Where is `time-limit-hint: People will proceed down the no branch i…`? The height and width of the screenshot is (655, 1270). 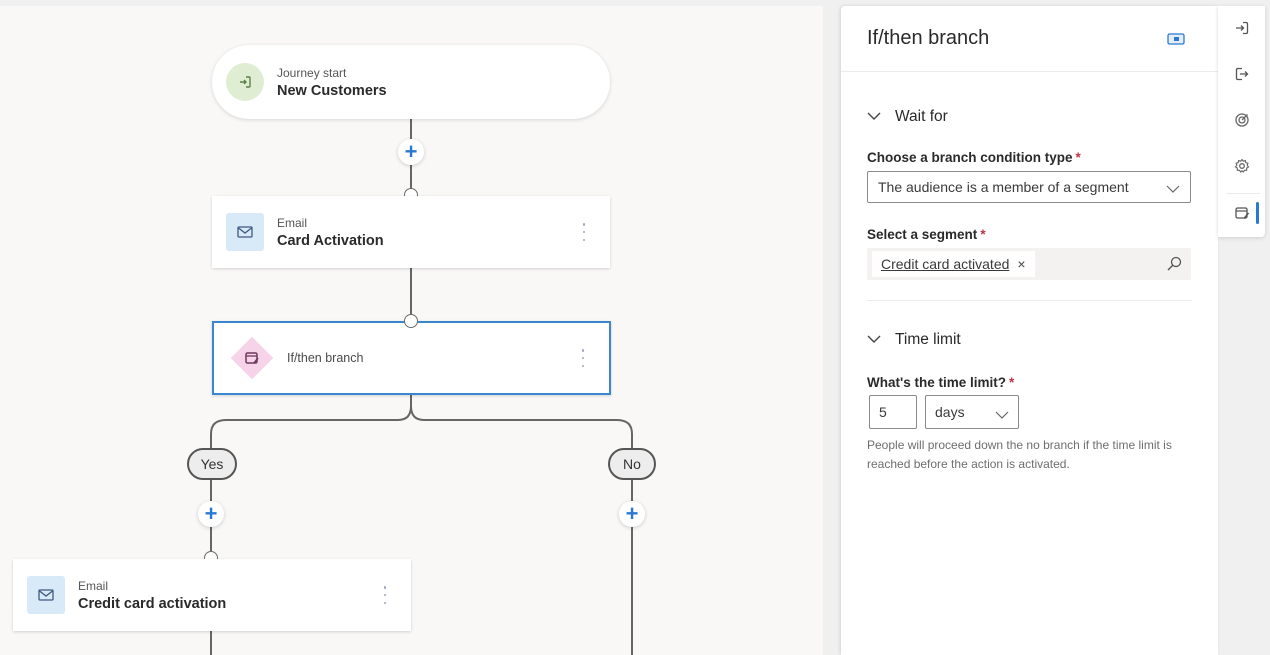 time-limit-hint: People will proceed down the no branch i… is located at coordinates (1019, 454).